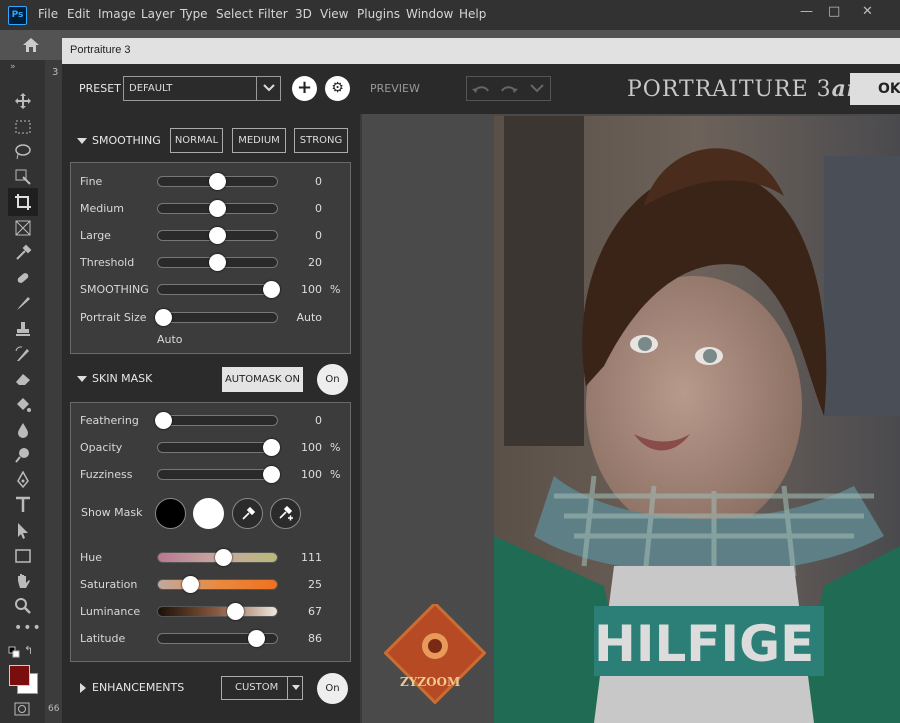  Describe the element at coordinates (208, 513) in the screenshot. I see `show-mask-white-button` at that location.